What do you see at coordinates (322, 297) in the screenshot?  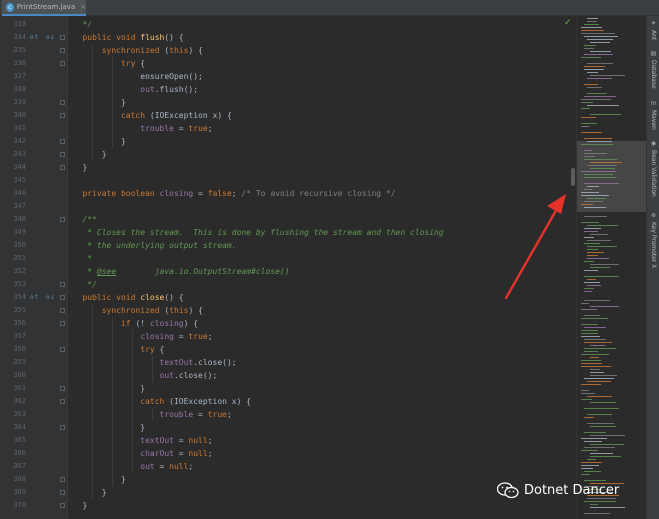 I see `code-line: public void close() {` at bounding box center [322, 297].